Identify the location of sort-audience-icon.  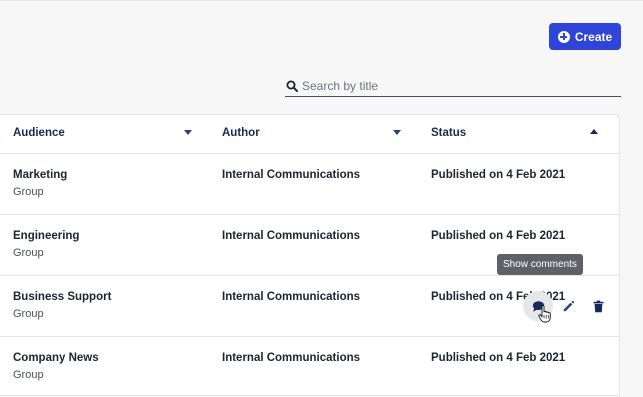
(188, 132).